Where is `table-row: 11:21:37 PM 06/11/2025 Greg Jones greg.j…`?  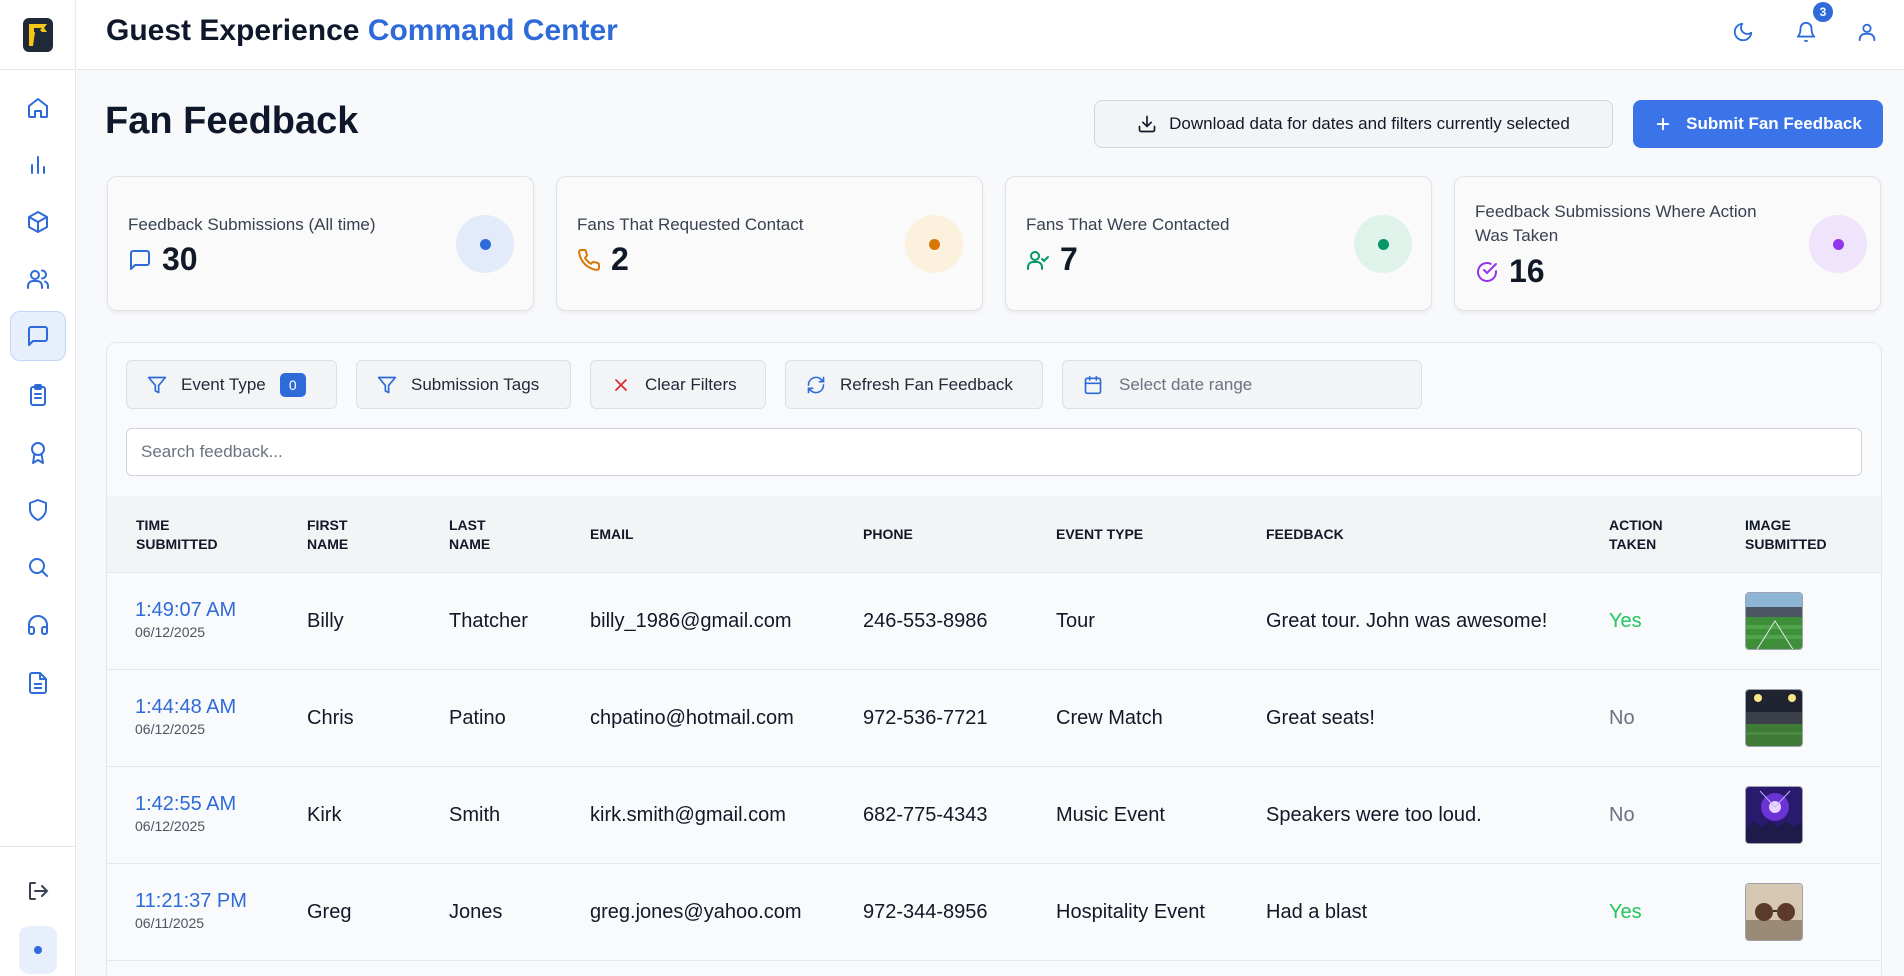
table-row: 11:21:37 PM 06/11/2025 Greg Jones greg.j… is located at coordinates (994, 912).